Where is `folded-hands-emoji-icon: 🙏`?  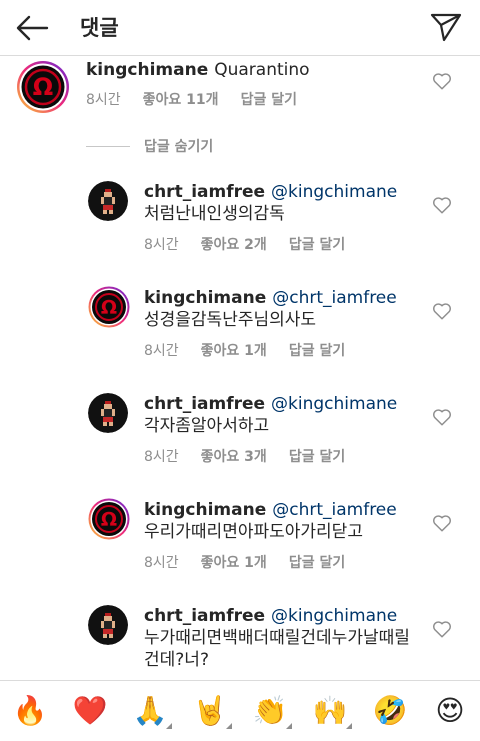
folded-hands-emoji-icon: 🙏 is located at coordinates (152, 711).